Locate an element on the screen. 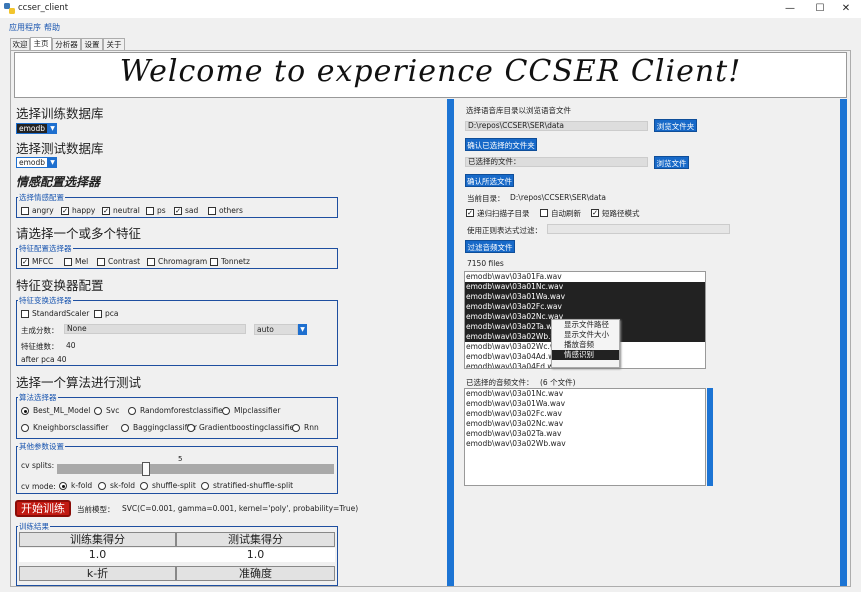  start-training-button: 开始训练 is located at coordinates (43, 508).